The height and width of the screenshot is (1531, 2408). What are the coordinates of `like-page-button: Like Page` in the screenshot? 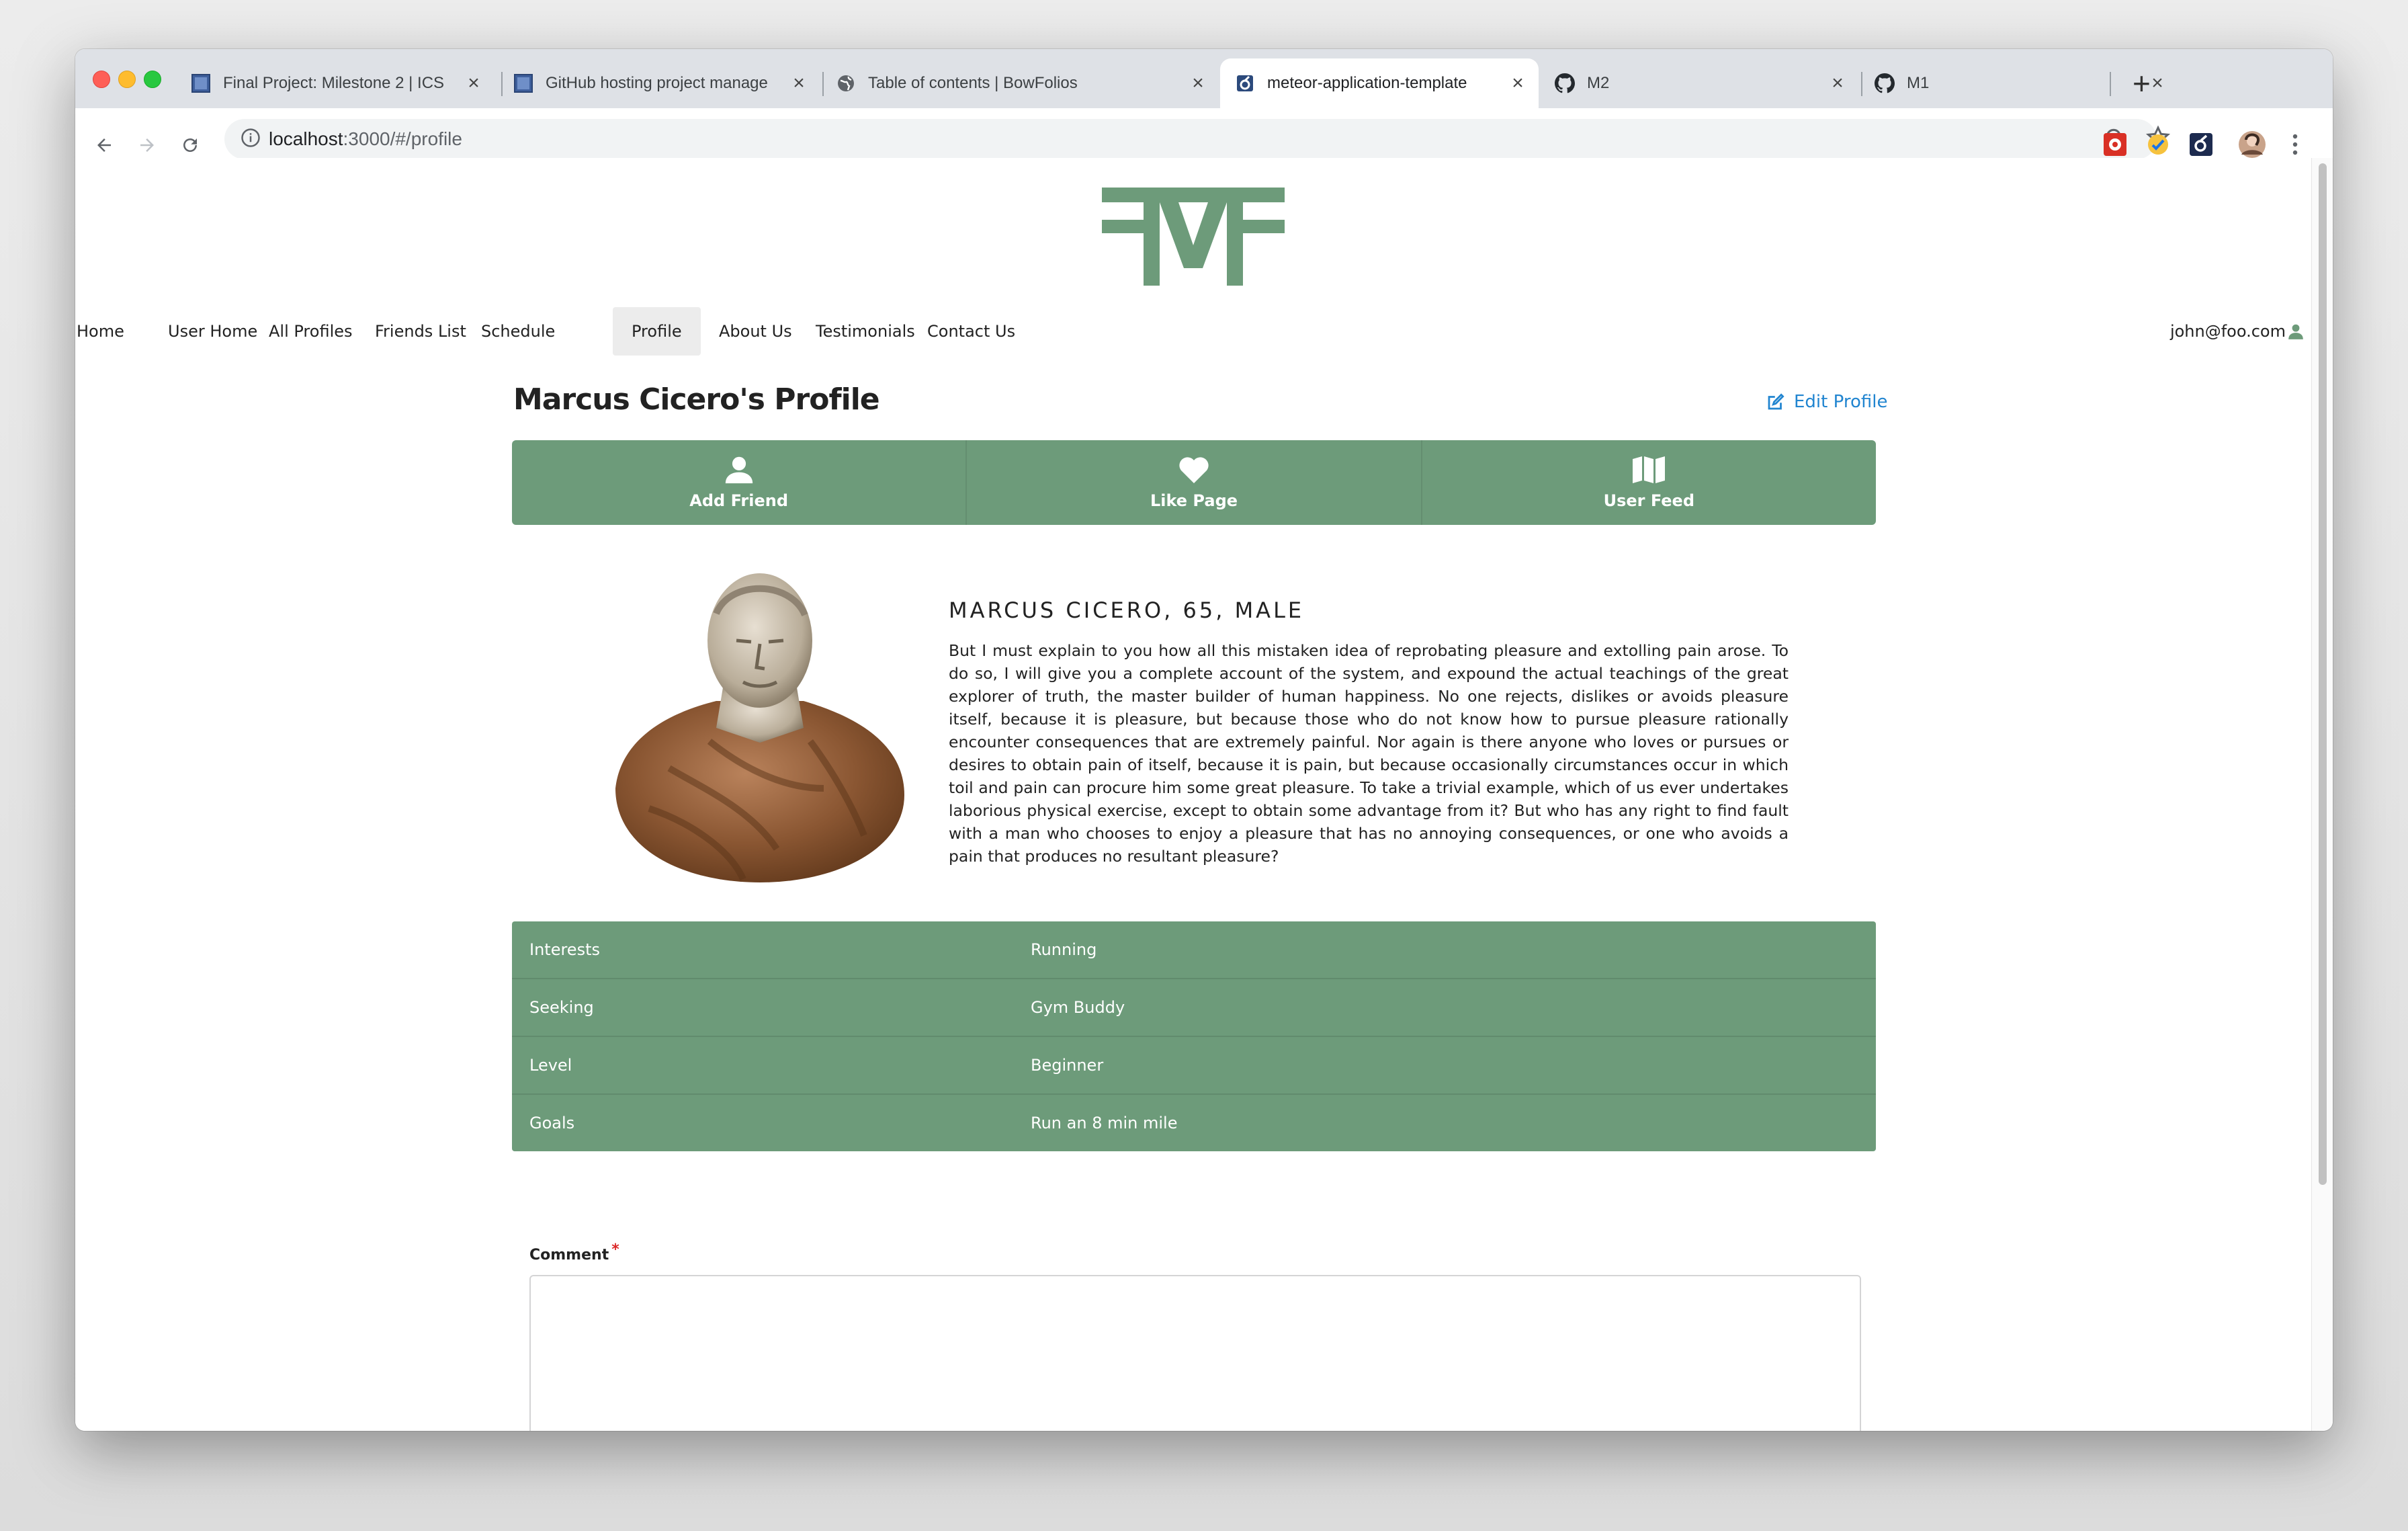 It's located at (1194, 483).